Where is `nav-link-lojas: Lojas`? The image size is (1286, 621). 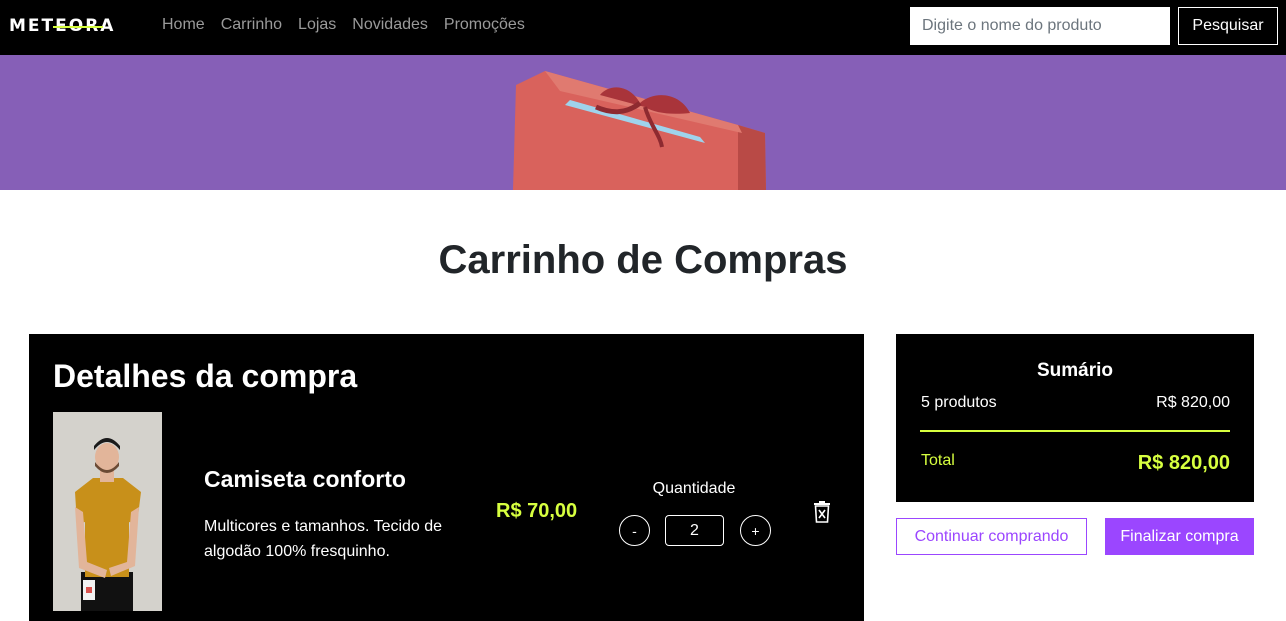 nav-link-lojas: Lojas is located at coordinates (317, 25).